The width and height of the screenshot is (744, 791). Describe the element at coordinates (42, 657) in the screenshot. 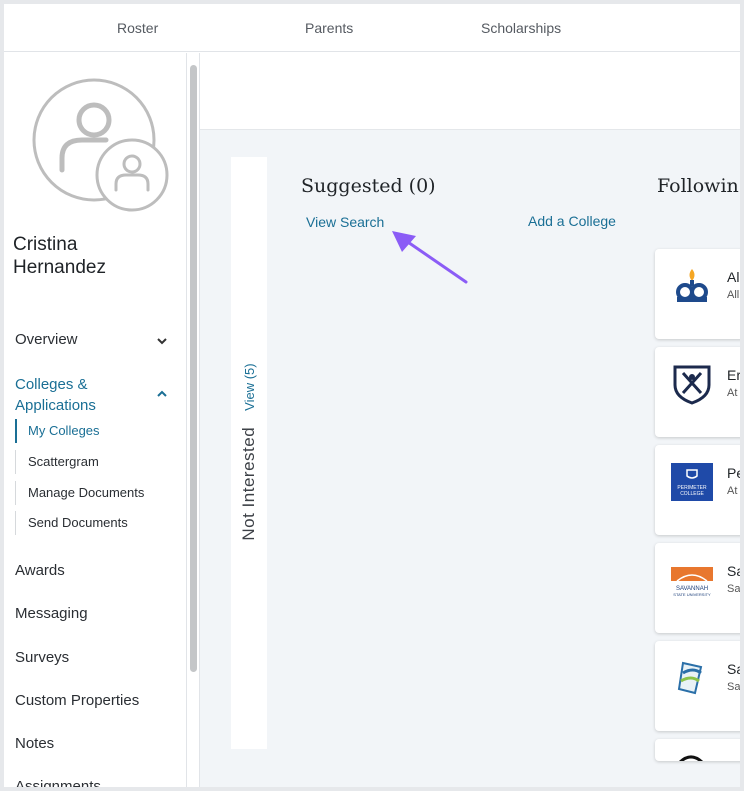

I see `sidebar-item-surveys: Surveys` at that location.